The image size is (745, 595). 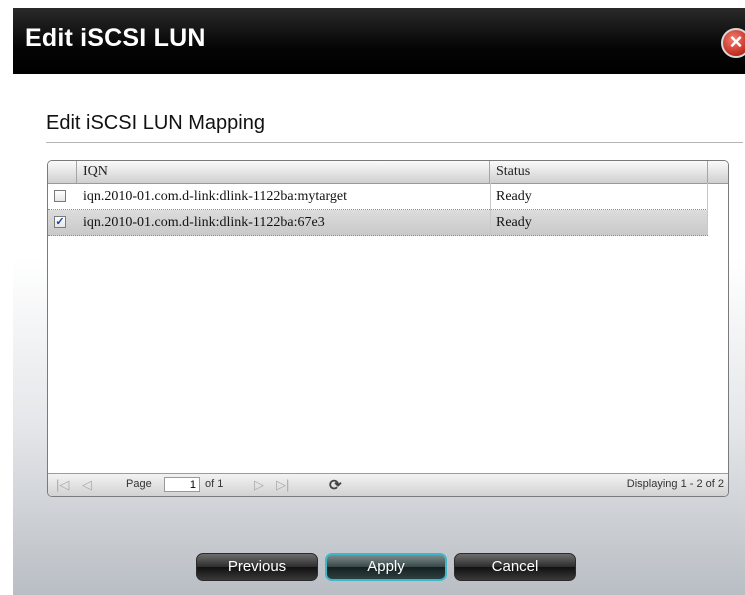 What do you see at coordinates (60, 222) in the screenshot?
I see `row-checkbox-checked: ✓` at bounding box center [60, 222].